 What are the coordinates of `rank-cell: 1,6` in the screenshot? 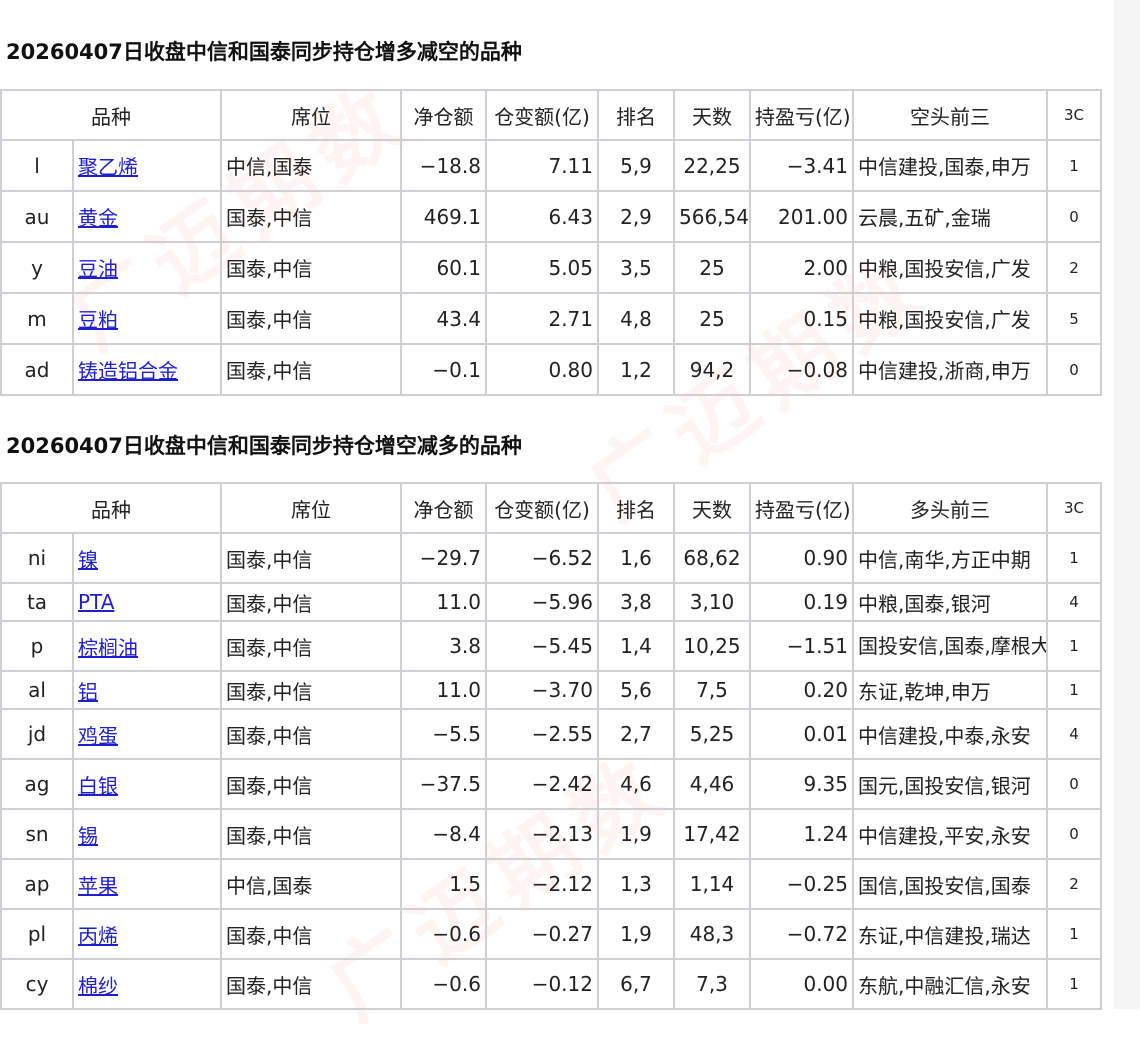 It's located at (636, 558).